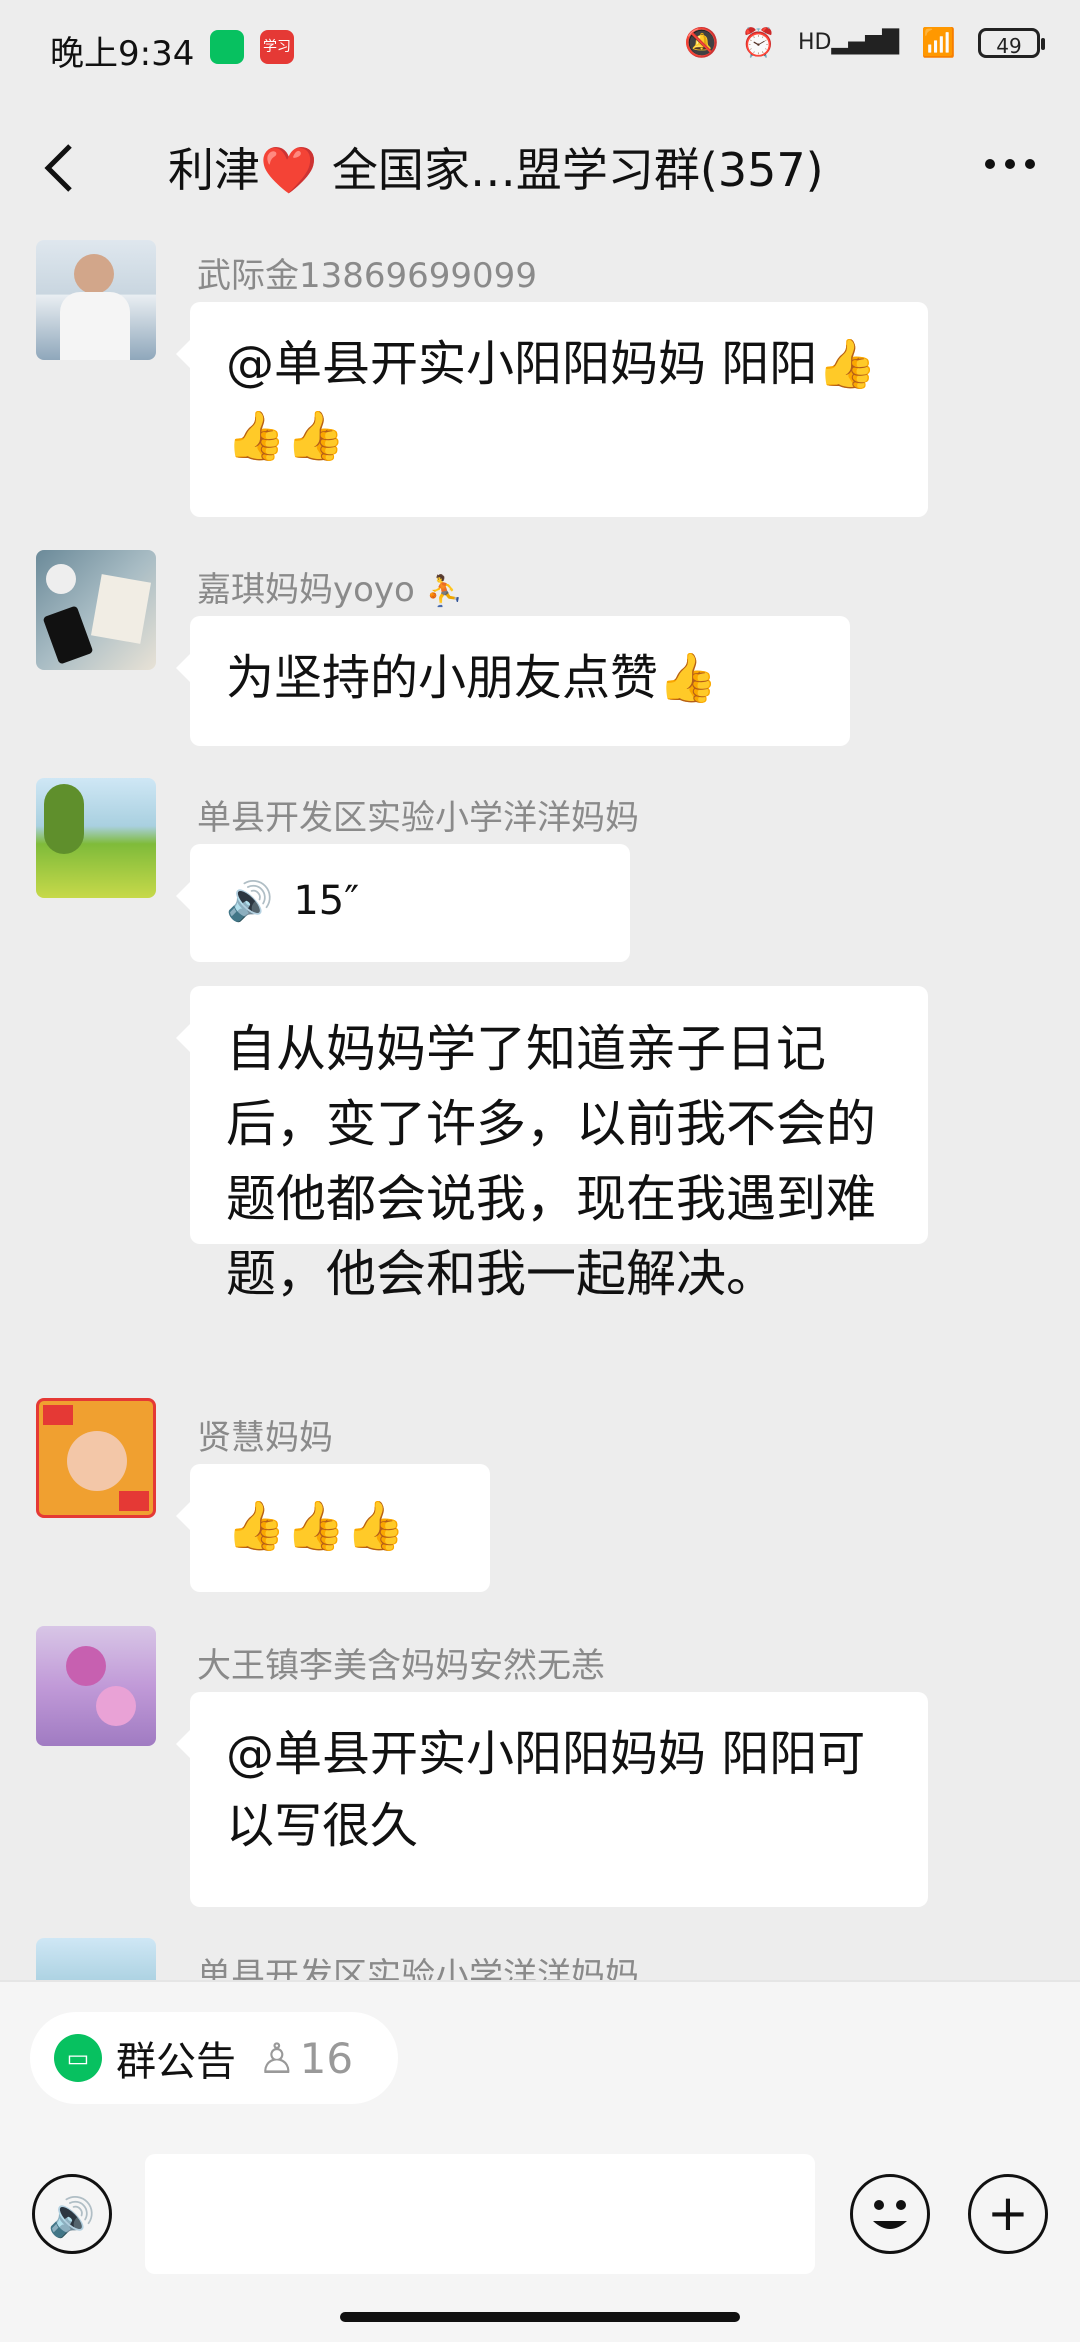  Describe the element at coordinates (540, 2317) in the screenshot. I see `home-indicator` at that location.